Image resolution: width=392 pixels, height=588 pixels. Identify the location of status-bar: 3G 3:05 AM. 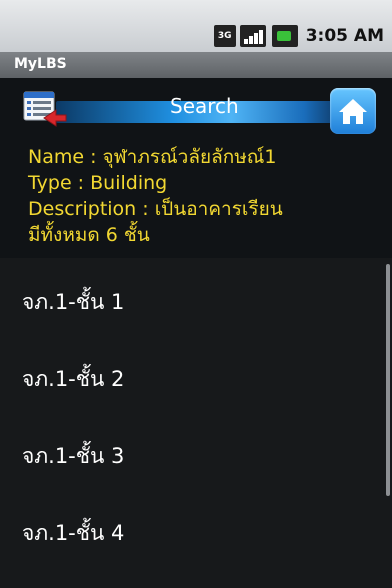
(196, 26).